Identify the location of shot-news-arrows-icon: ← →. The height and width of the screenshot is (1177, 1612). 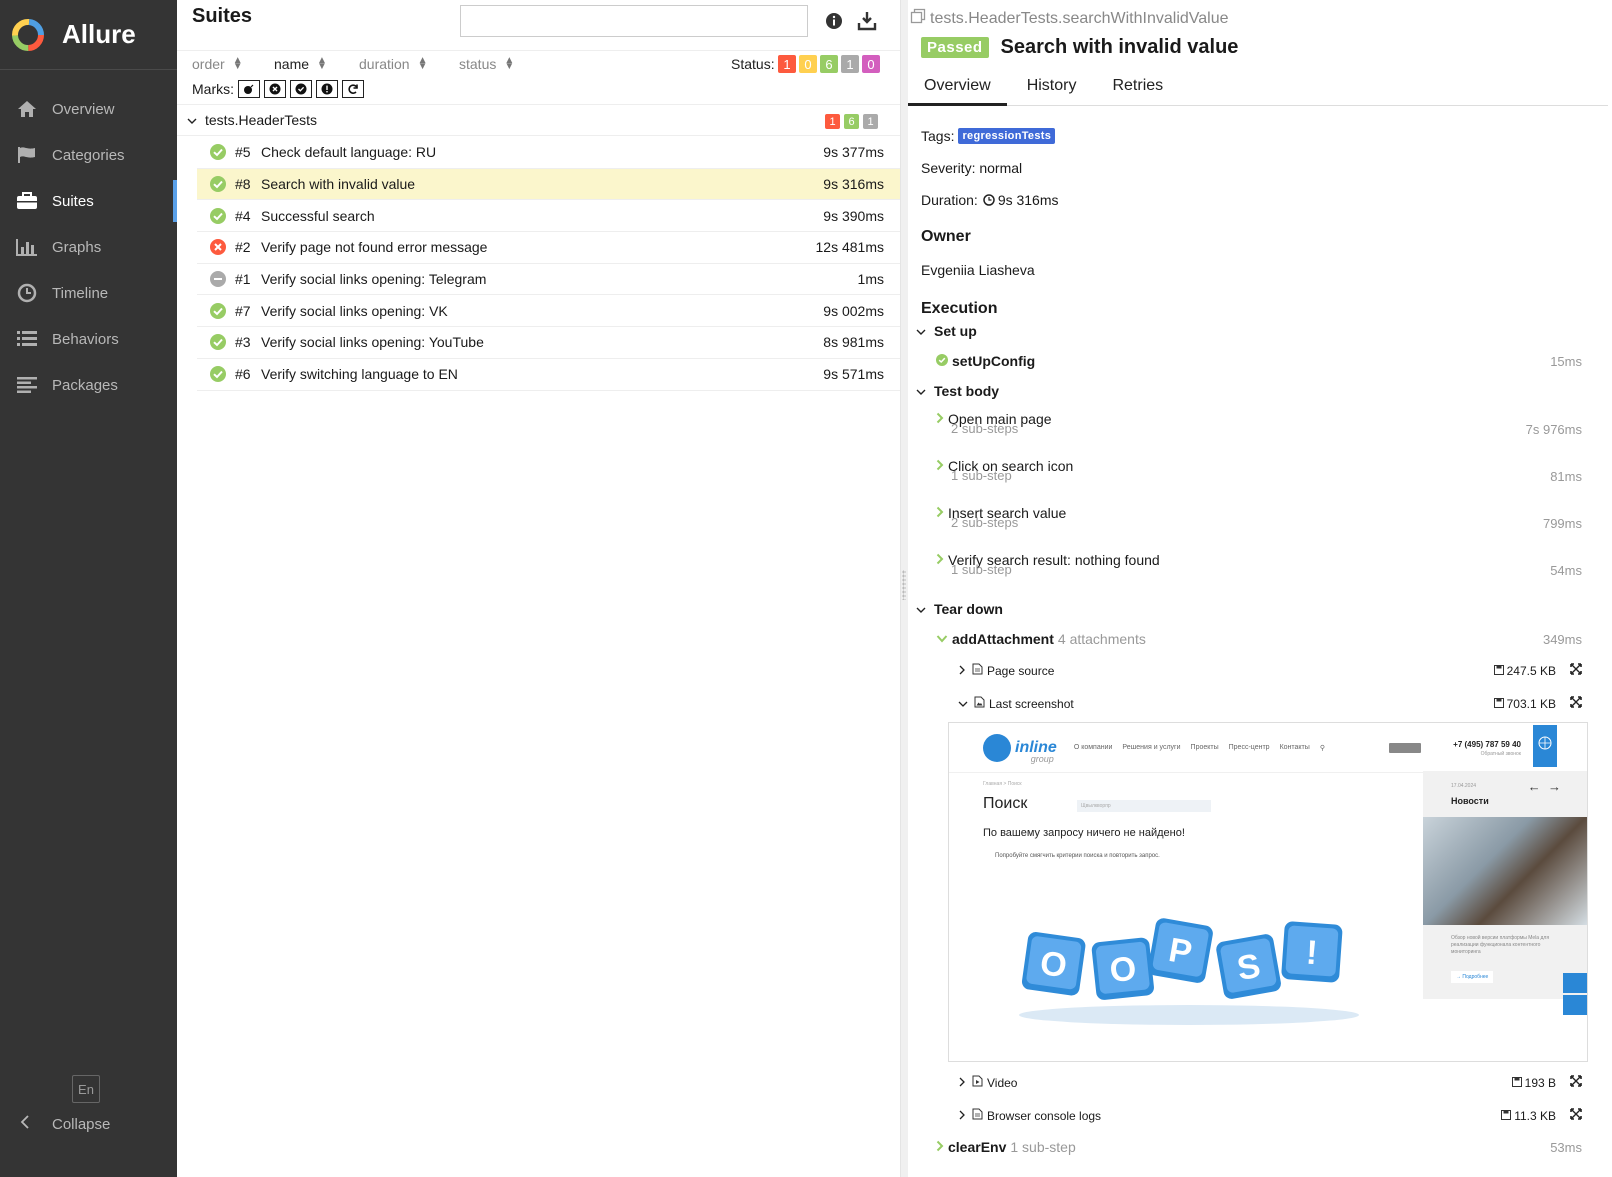
(1544, 786).